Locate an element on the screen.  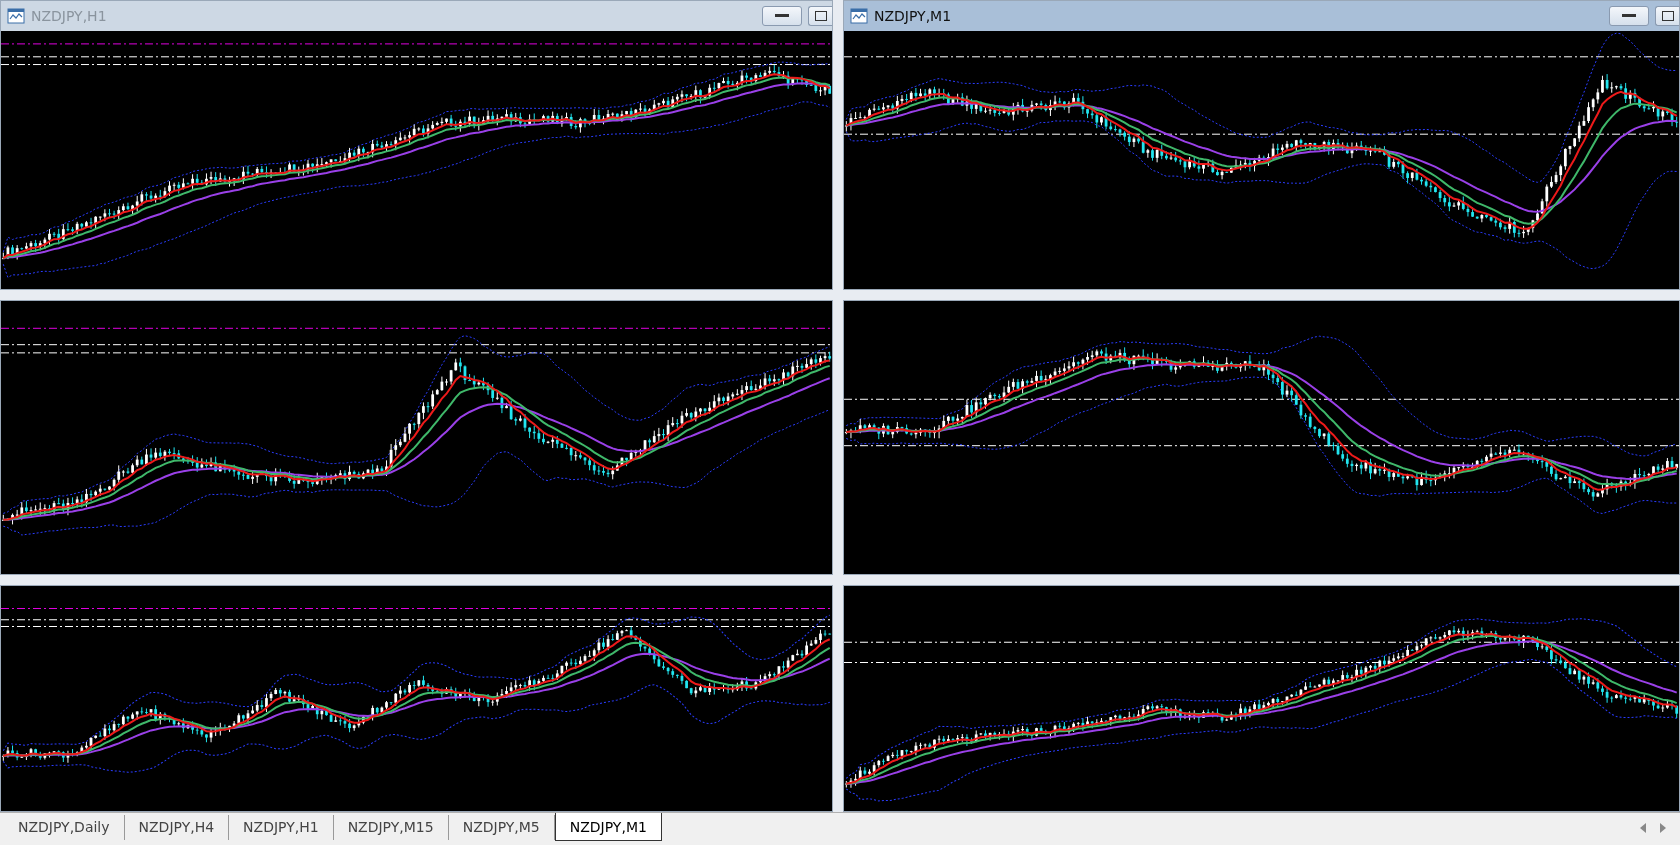
window-title: NZDJPY,M1 is located at coordinates (913, 16).